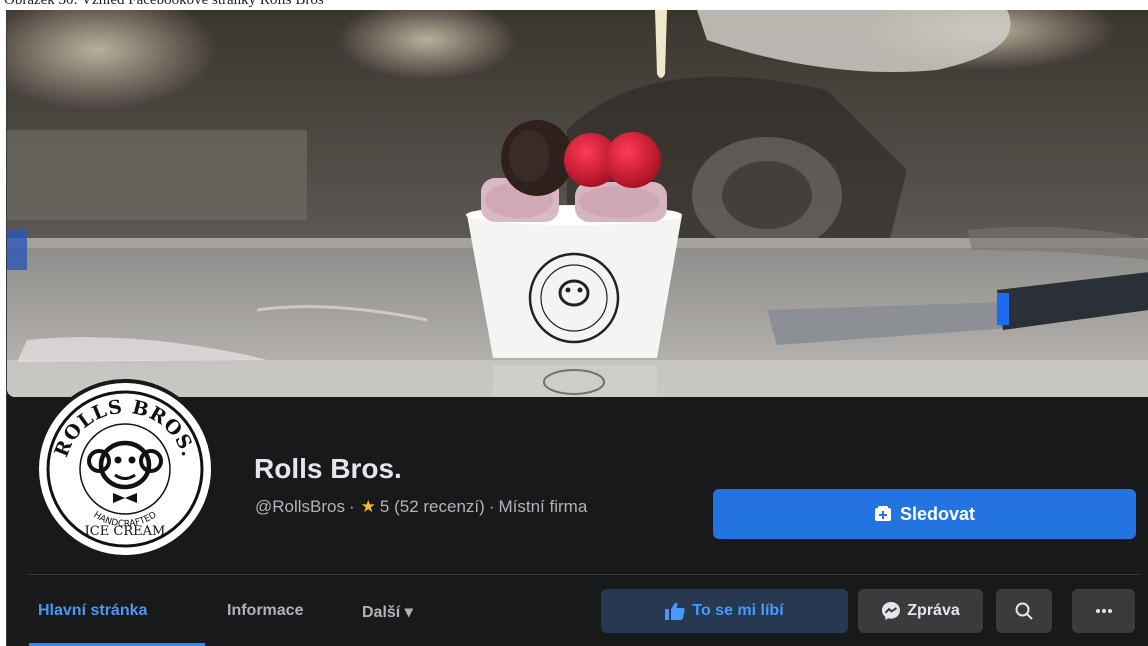 The height and width of the screenshot is (646, 1148). I want to click on follow-icon, so click(882, 513).